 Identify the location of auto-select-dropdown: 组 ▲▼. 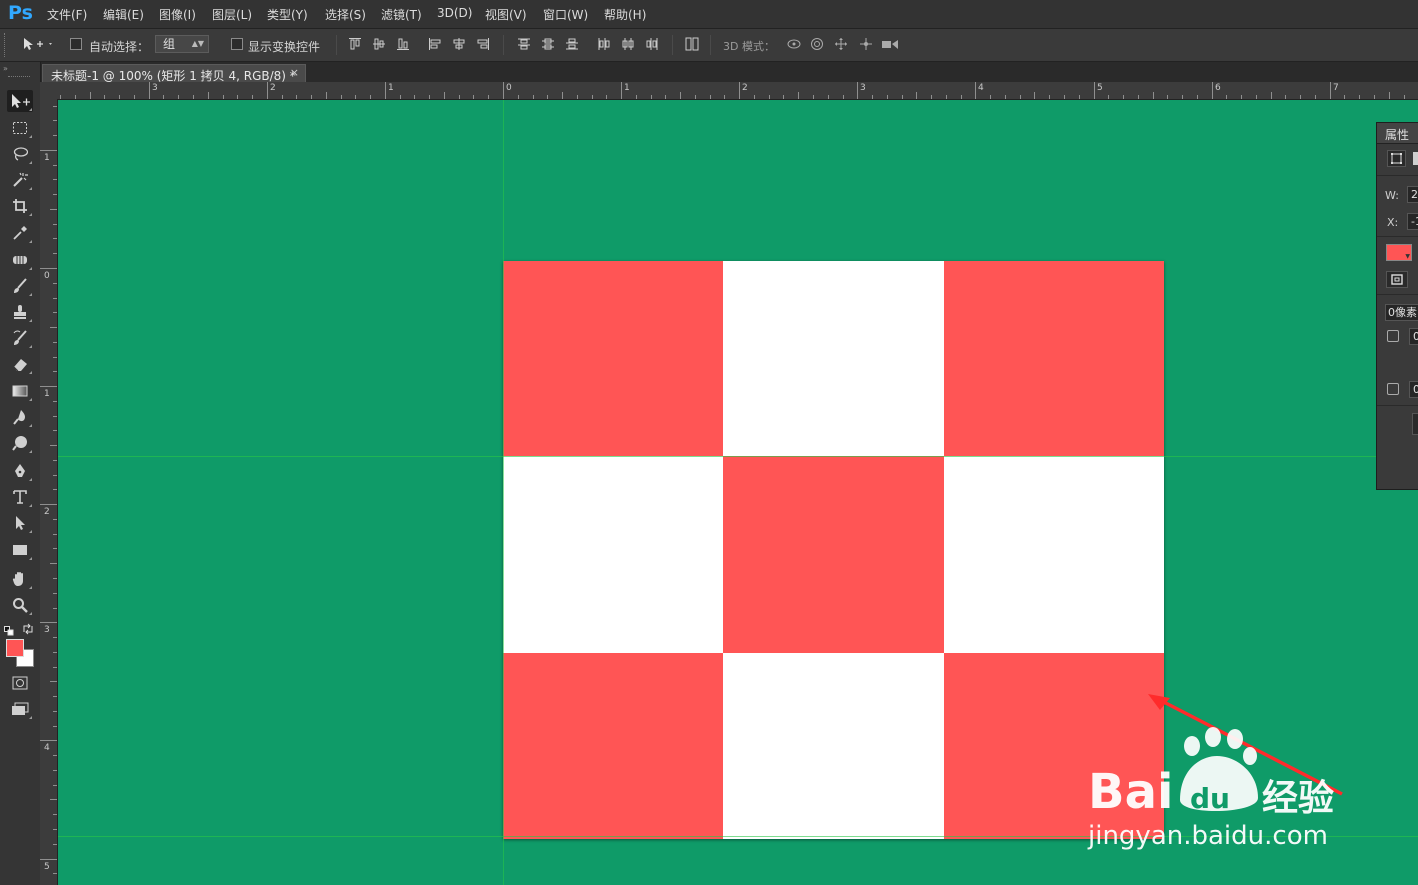
(182, 44).